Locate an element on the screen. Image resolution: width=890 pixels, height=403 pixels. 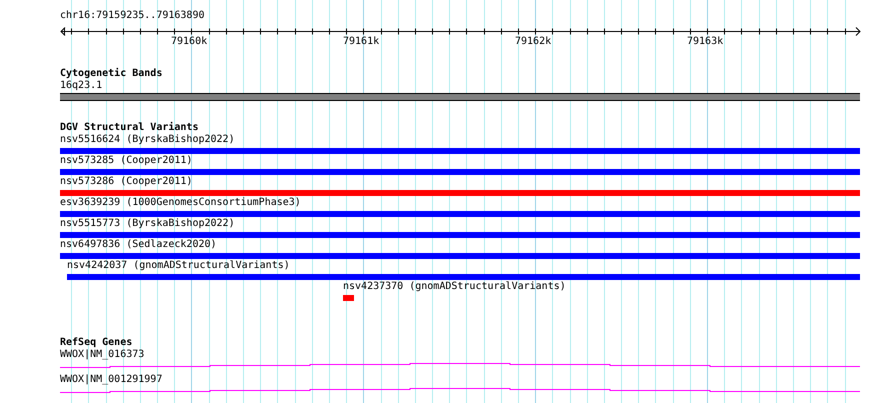
variant-label: nsv4237370 (gnomADStructuralVariants) is located at coordinates (454, 287).